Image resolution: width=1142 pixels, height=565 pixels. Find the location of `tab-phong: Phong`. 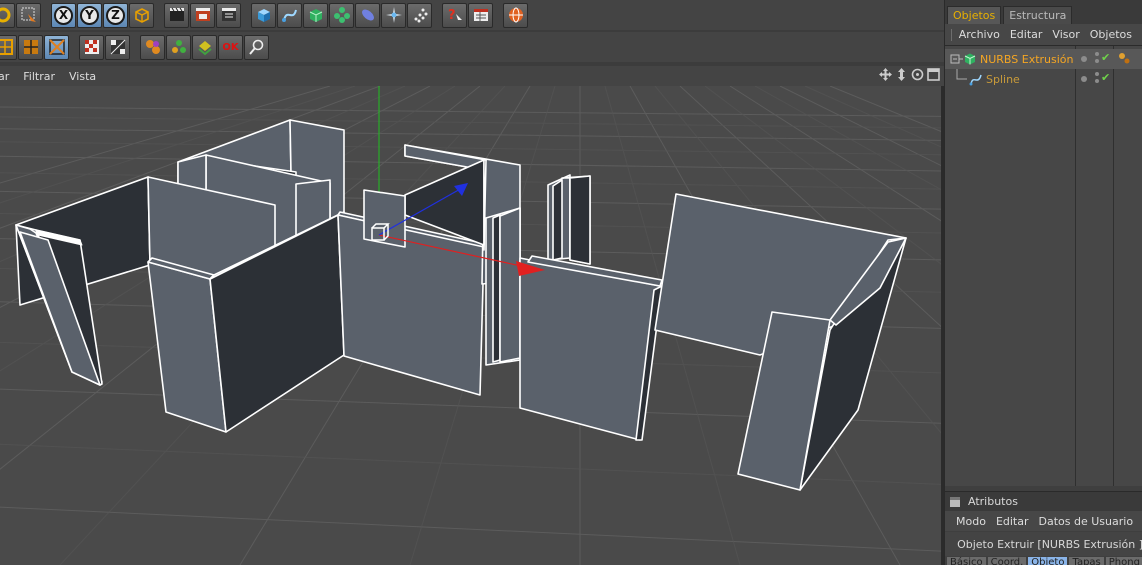

tab-phong: Phong is located at coordinates (1123, 561).